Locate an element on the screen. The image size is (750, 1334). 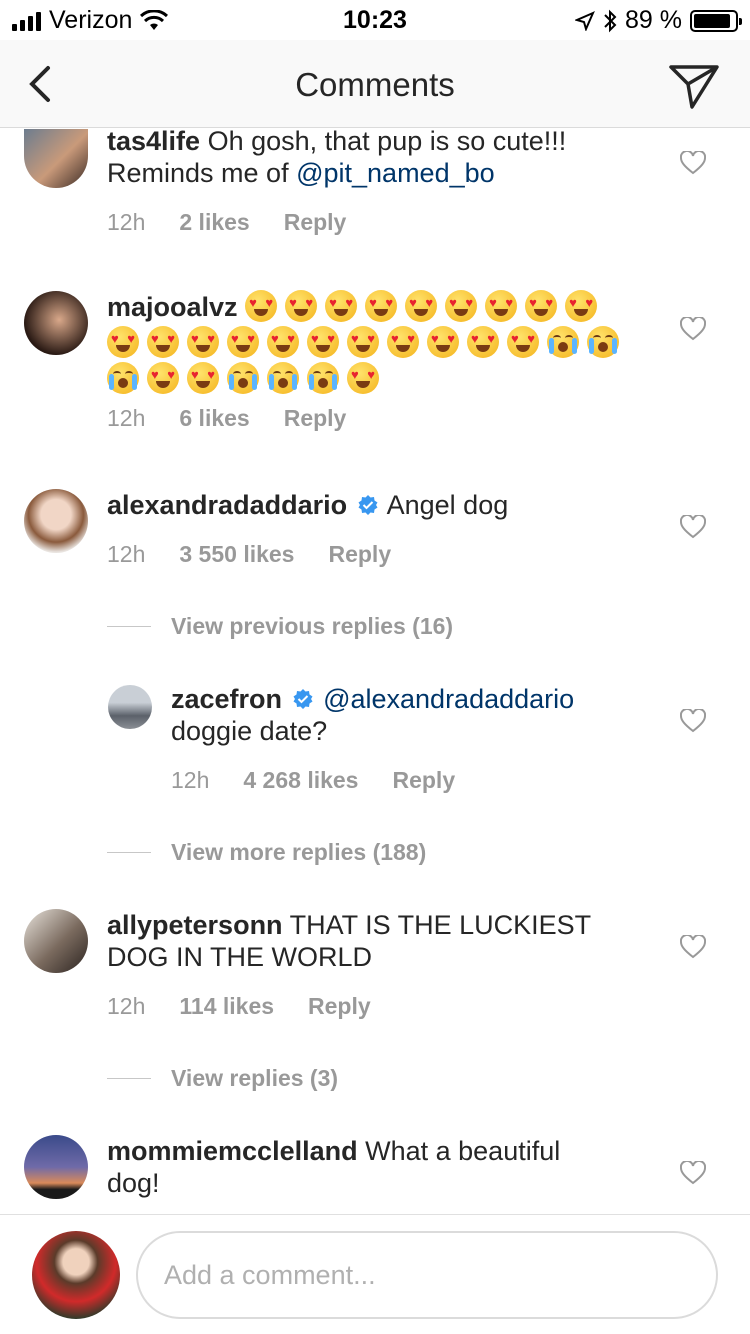
status-bar: Verizon 10:23 89 % is located at coordinates (375, 20).